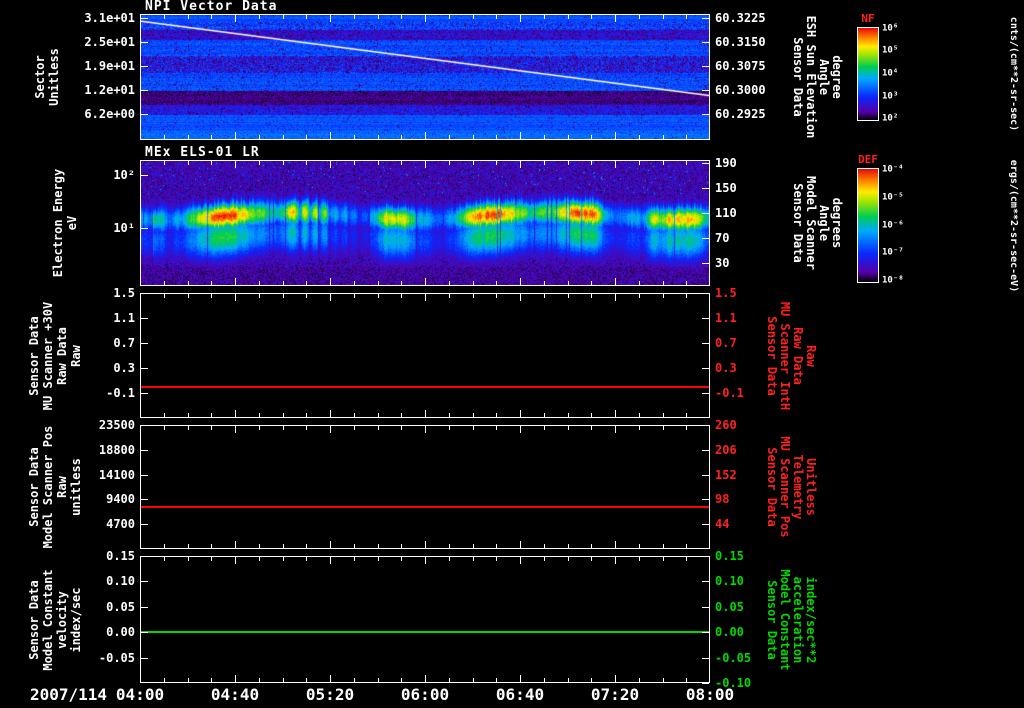 This screenshot has height=708, width=1024. What do you see at coordinates (722, 524) in the screenshot?
I see `right-y-tick-label: 44` at bounding box center [722, 524].